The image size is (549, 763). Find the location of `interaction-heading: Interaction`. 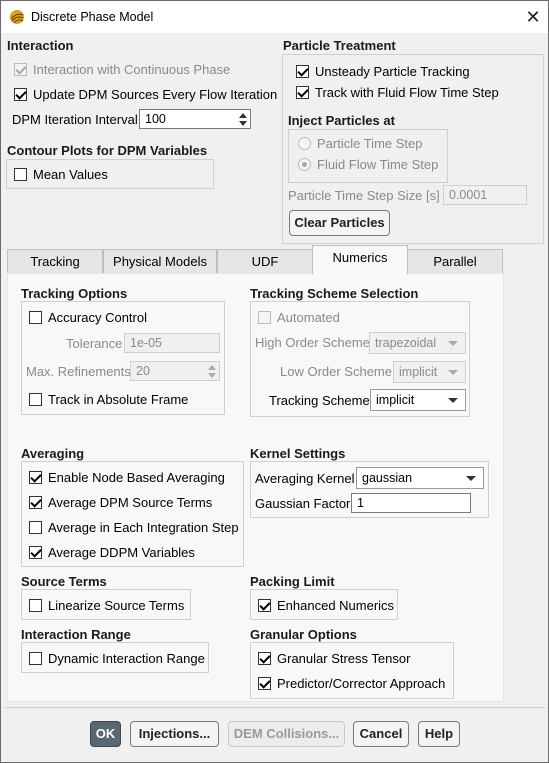

interaction-heading: Interaction is located at coordinates (40, 45).